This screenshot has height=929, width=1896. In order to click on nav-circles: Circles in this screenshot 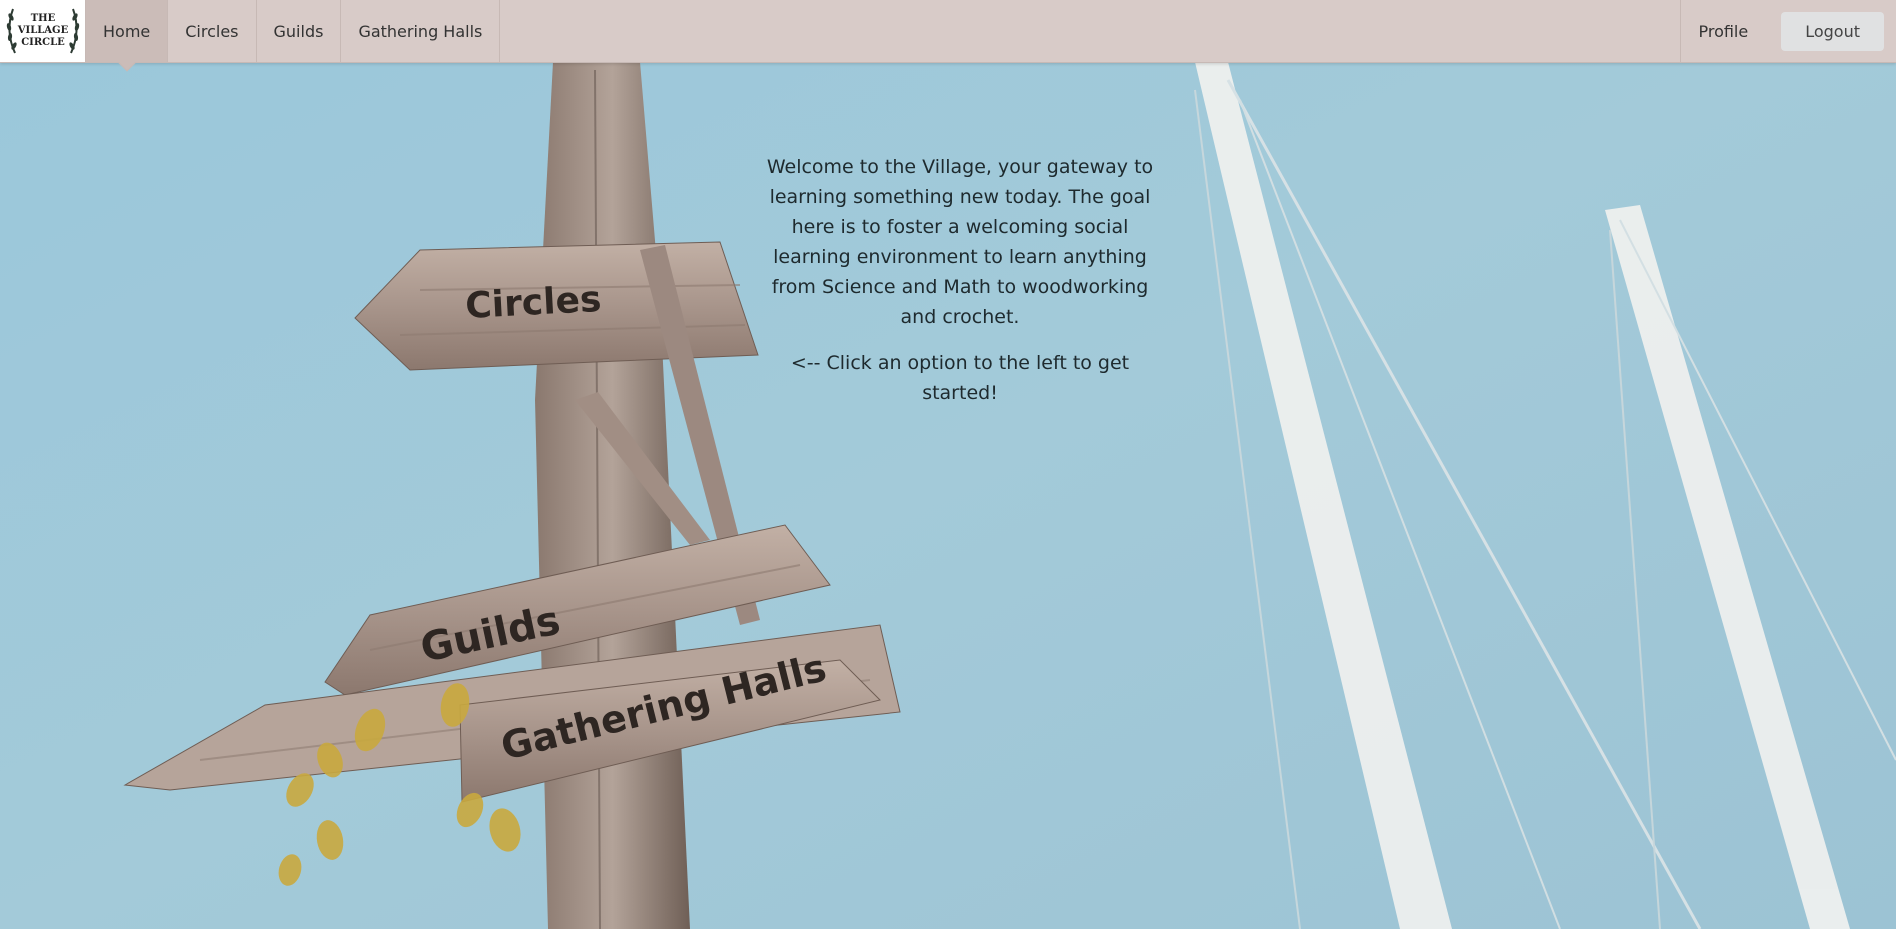, I will do `click(212, 31)`.